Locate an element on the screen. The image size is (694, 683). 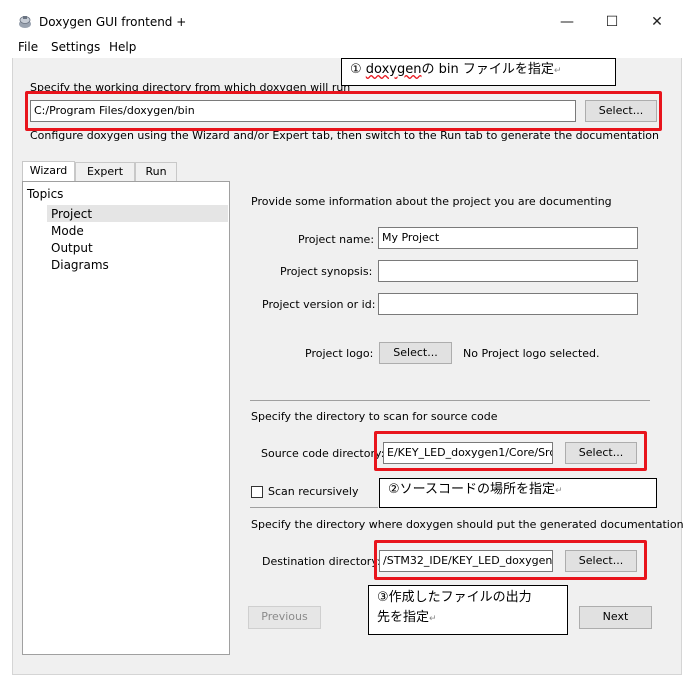
highlight-box-destination-dir is located at coordinates (510, 560).